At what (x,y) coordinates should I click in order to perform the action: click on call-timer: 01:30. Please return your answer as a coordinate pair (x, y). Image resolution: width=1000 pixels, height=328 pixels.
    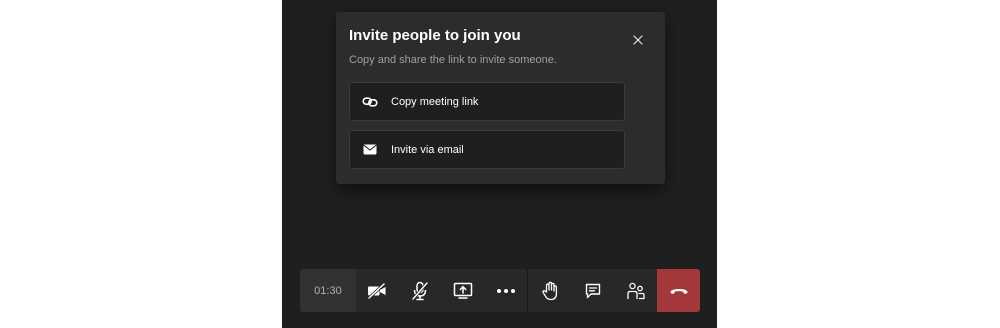
    Looking at the image, I should click on (328, 290).